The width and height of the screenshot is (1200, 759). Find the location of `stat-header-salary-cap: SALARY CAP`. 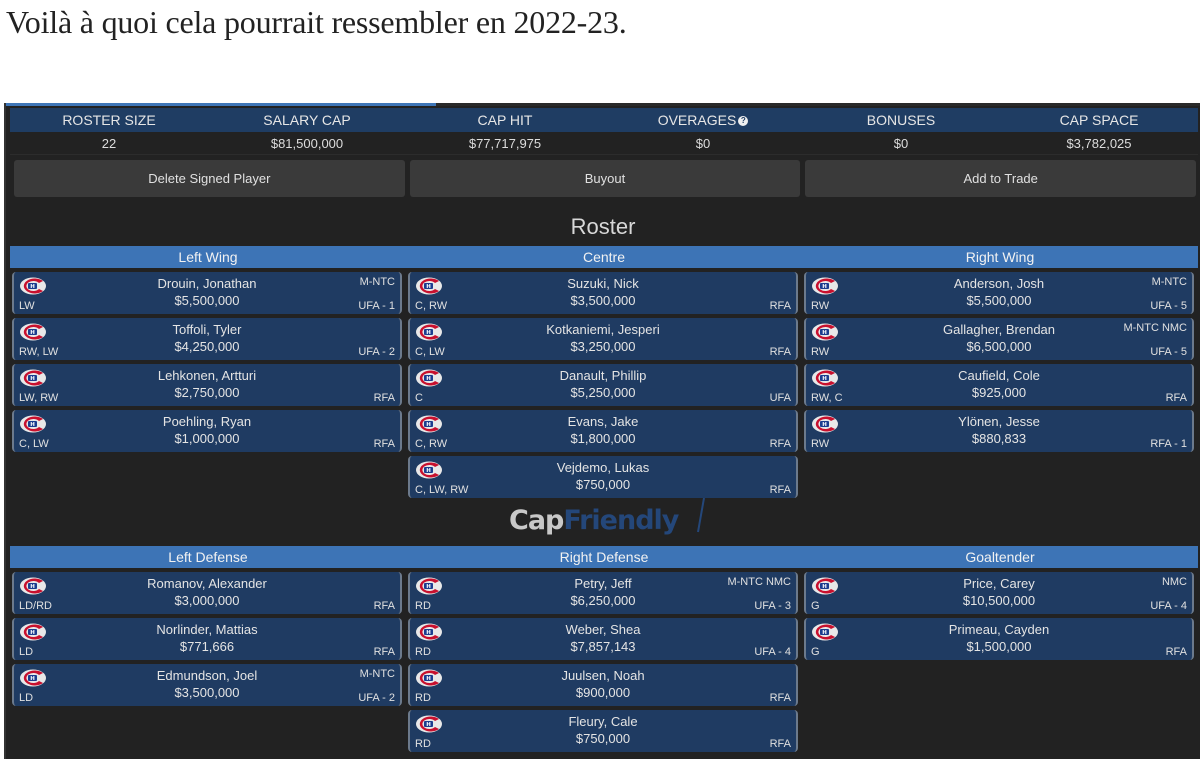

stat-header-salary-cap: SALARY CAP is located at coordinates (307, 120).